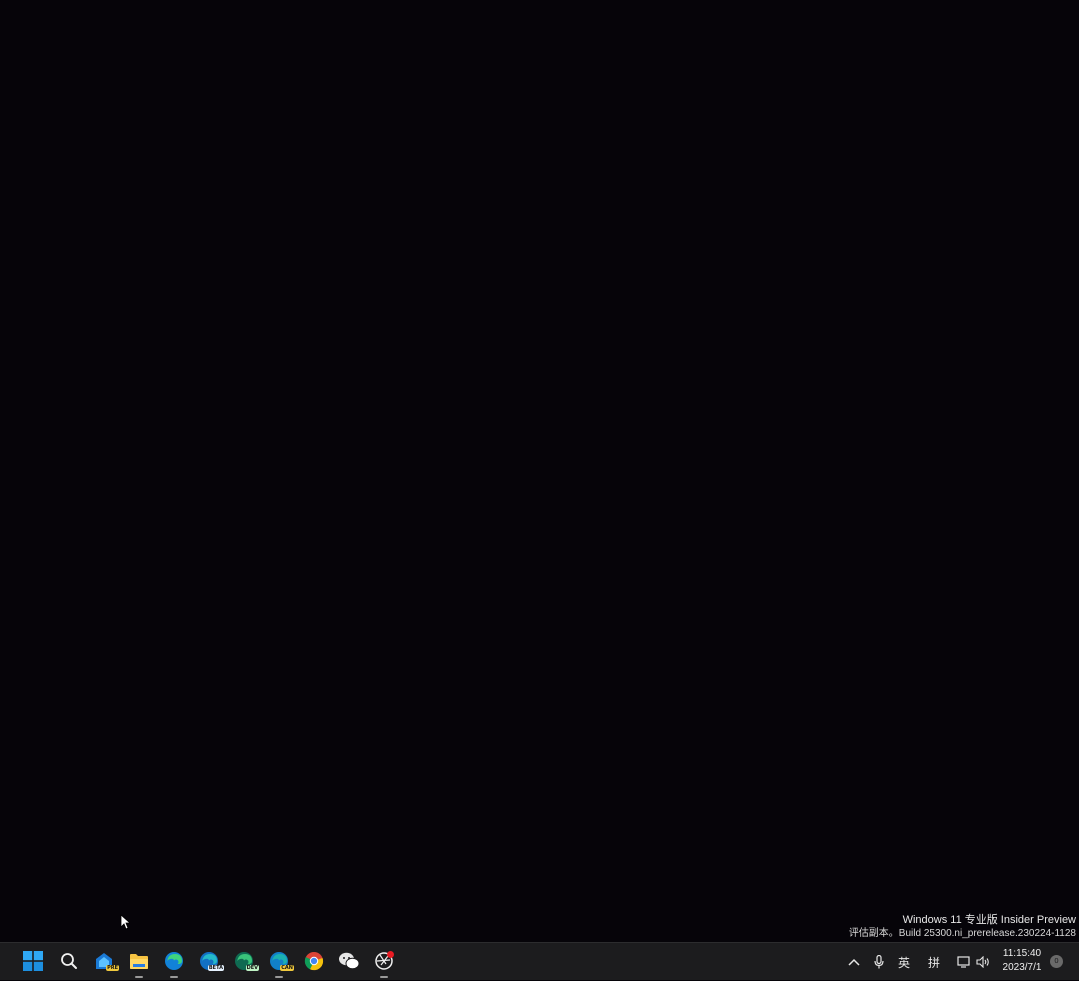  Describe the element at coordinates (904, 962) in the screenshot. I see `ime-language-toggle: 英` at that location.